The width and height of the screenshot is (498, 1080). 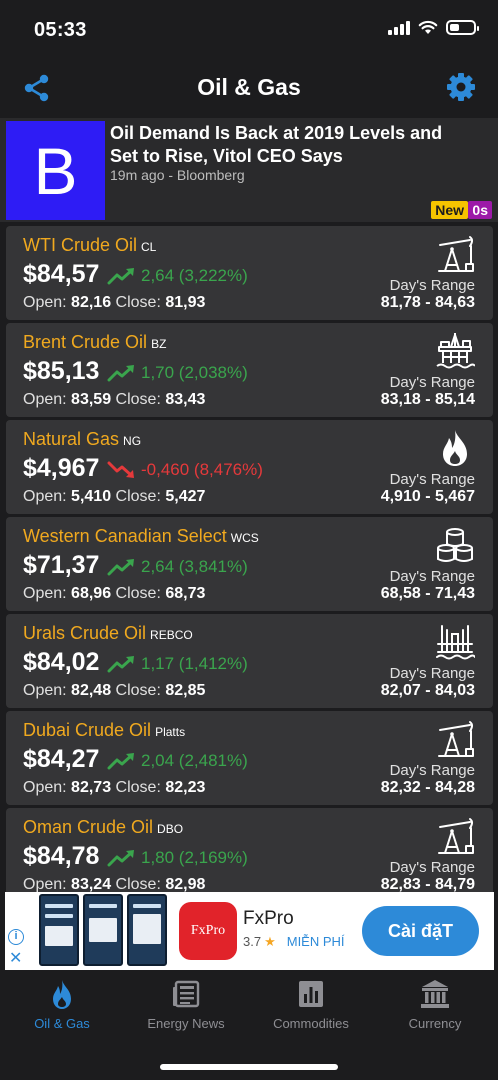 What do you see at coordinates (249, 30) in the screenshot?
I see `status-bar: 05:33` at bounding box center [249, 30].